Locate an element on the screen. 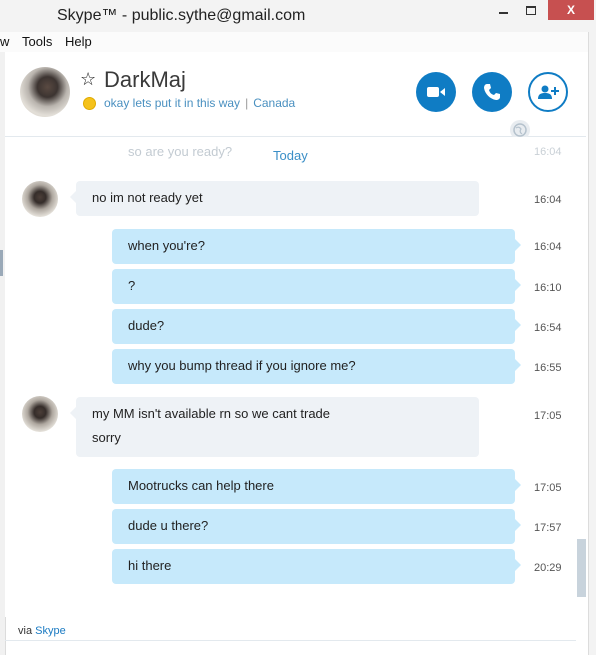 Image resolution: width=596 pixels, height=655 pixels. message-text: dude? is located at coordinates (146, 325).